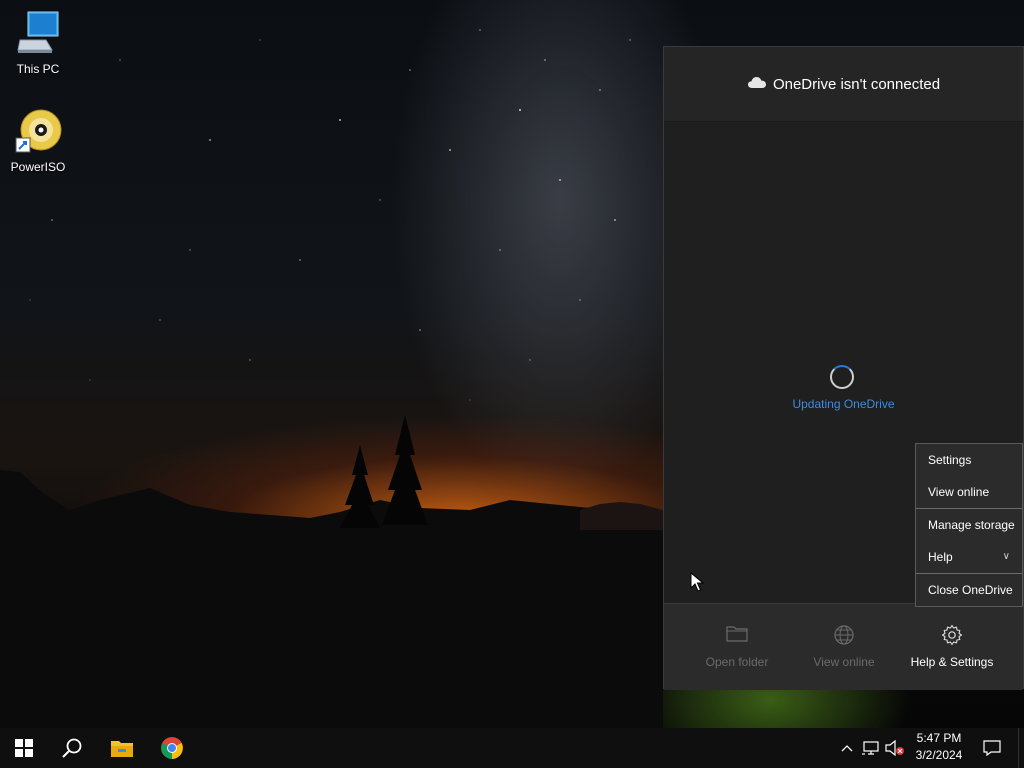  I want to click on gear-icon, so click(952, 635).